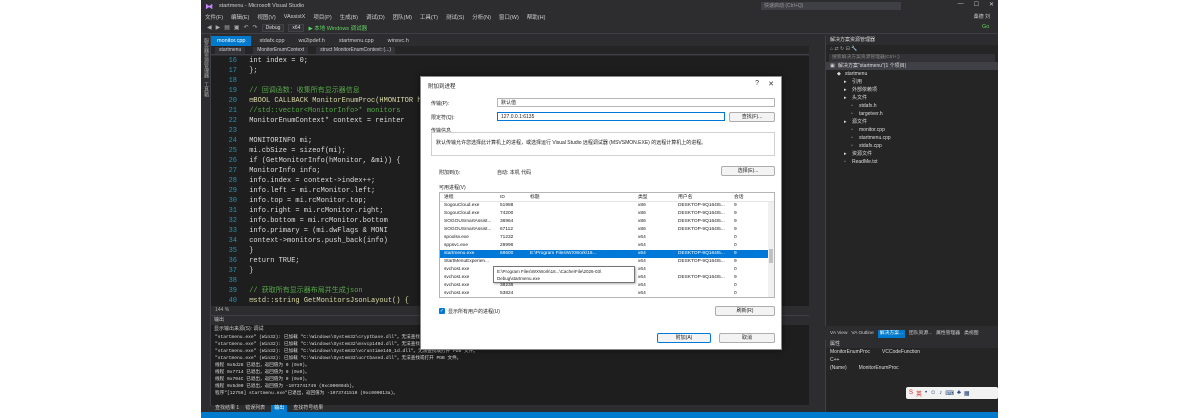 The image size is (1200, 418). I want to click on process-row: spoolsv.exe 71232 x64 0, so click(607, 238).